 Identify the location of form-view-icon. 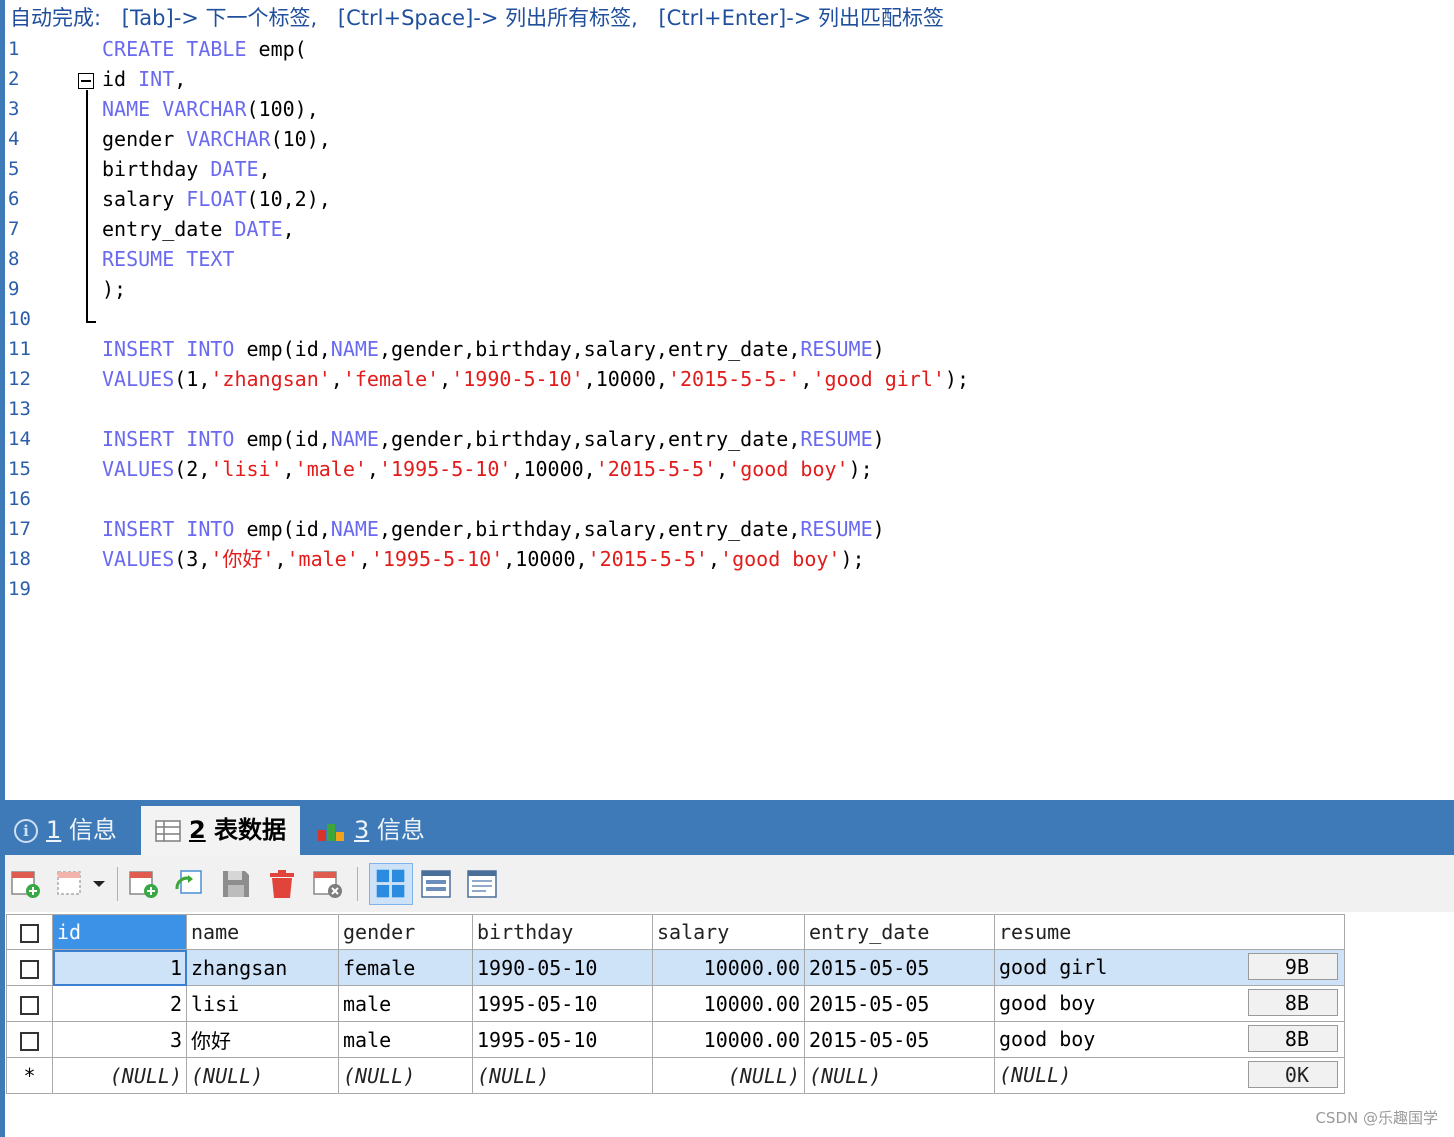
(436, 884).